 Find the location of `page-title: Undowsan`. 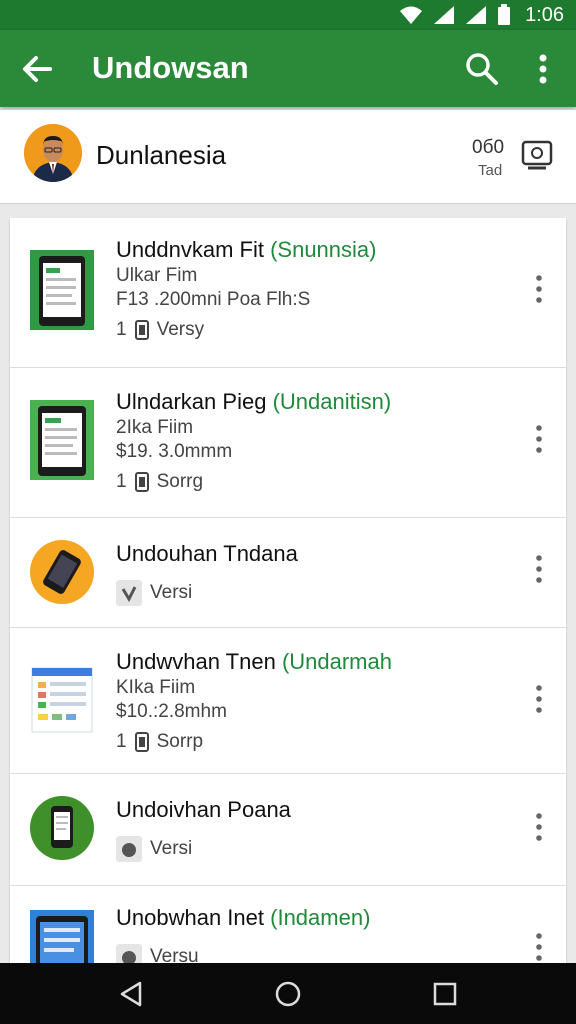

page-title: Undowsan is located at coordinates (170, 67).